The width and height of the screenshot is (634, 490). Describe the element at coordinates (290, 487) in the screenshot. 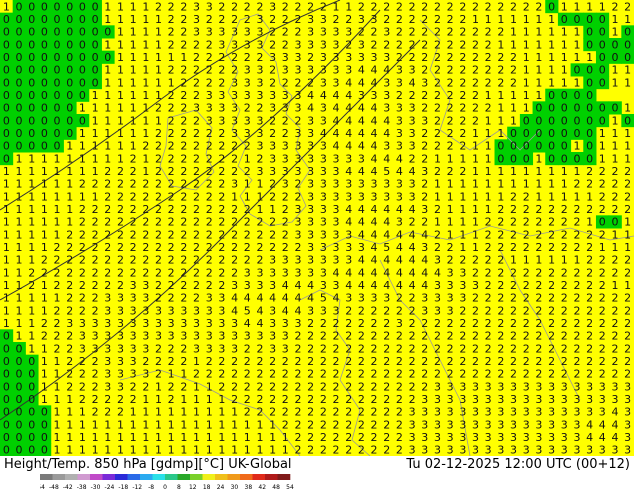

I see `colorbar-tick-label: 54` at that location.